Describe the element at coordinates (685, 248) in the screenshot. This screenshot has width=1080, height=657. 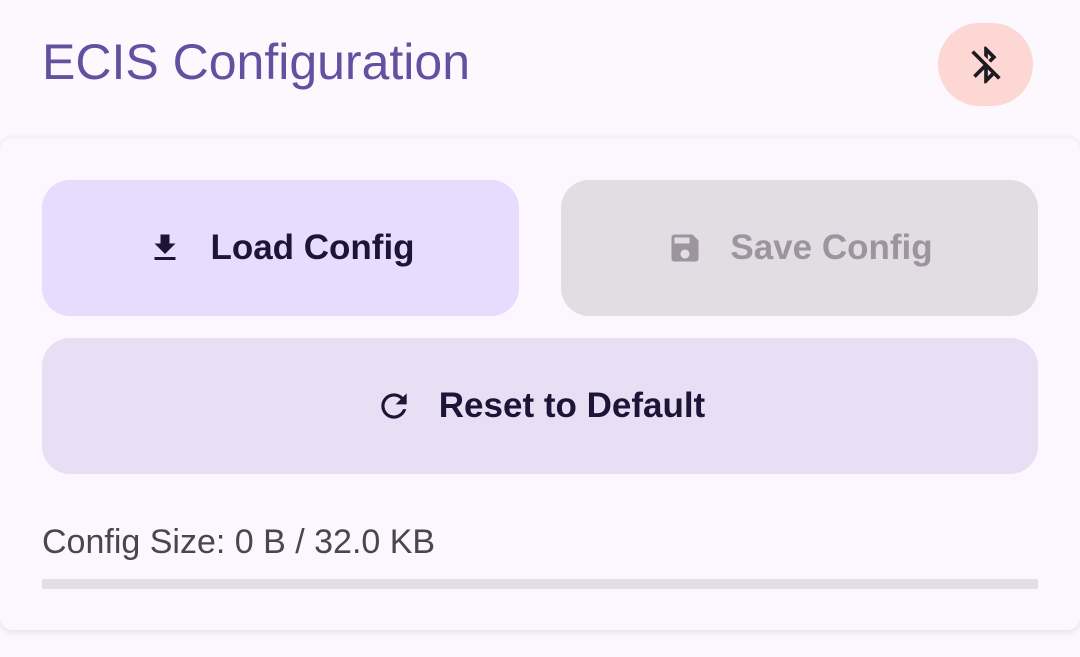
I see `save-icon` at that location.